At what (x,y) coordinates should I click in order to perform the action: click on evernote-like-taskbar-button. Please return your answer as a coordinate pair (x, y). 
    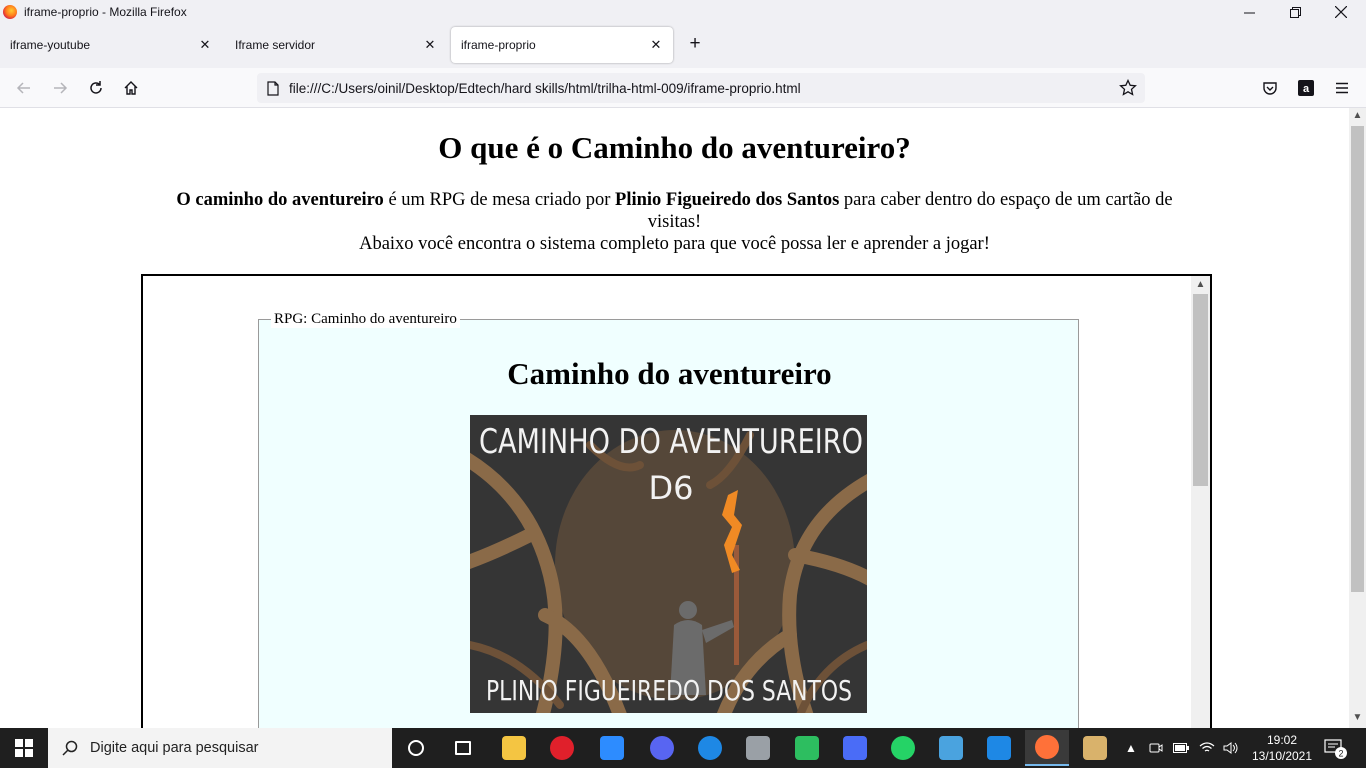
    Looking at the image, I should click on (807, 748).